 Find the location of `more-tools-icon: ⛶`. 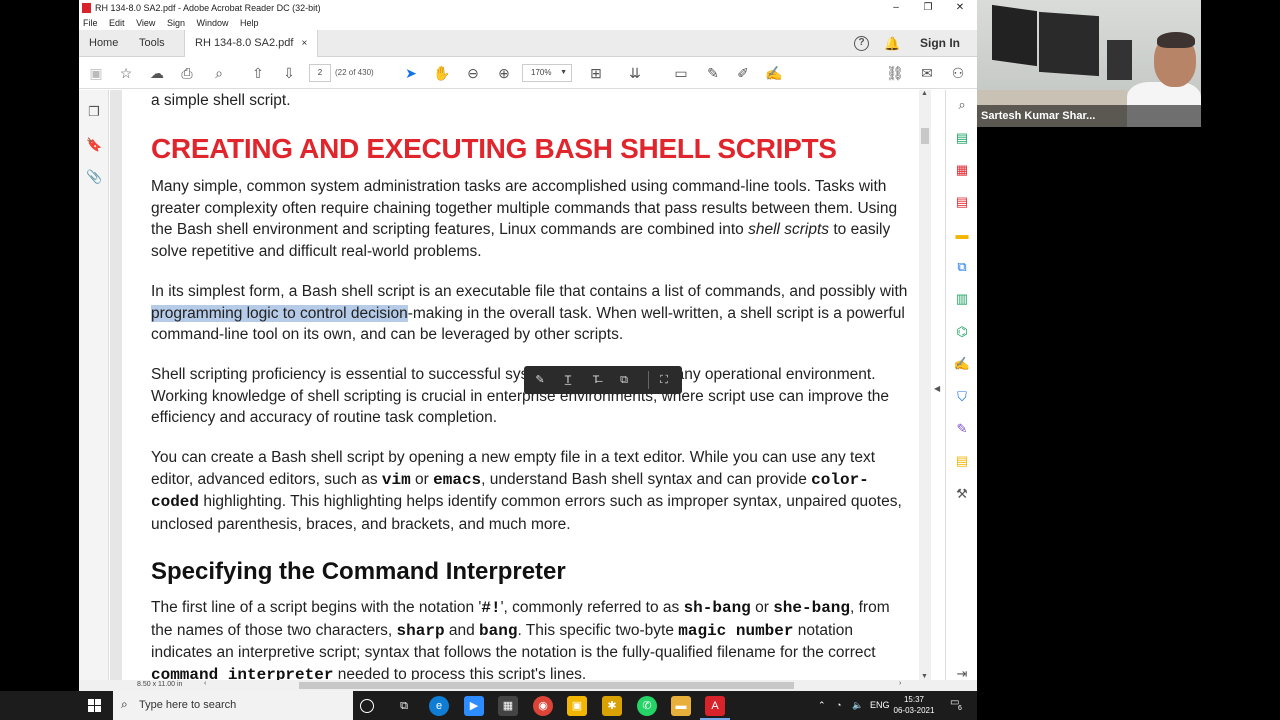

more-tools-icon: ⛶ is located at coordinates (664, 380).